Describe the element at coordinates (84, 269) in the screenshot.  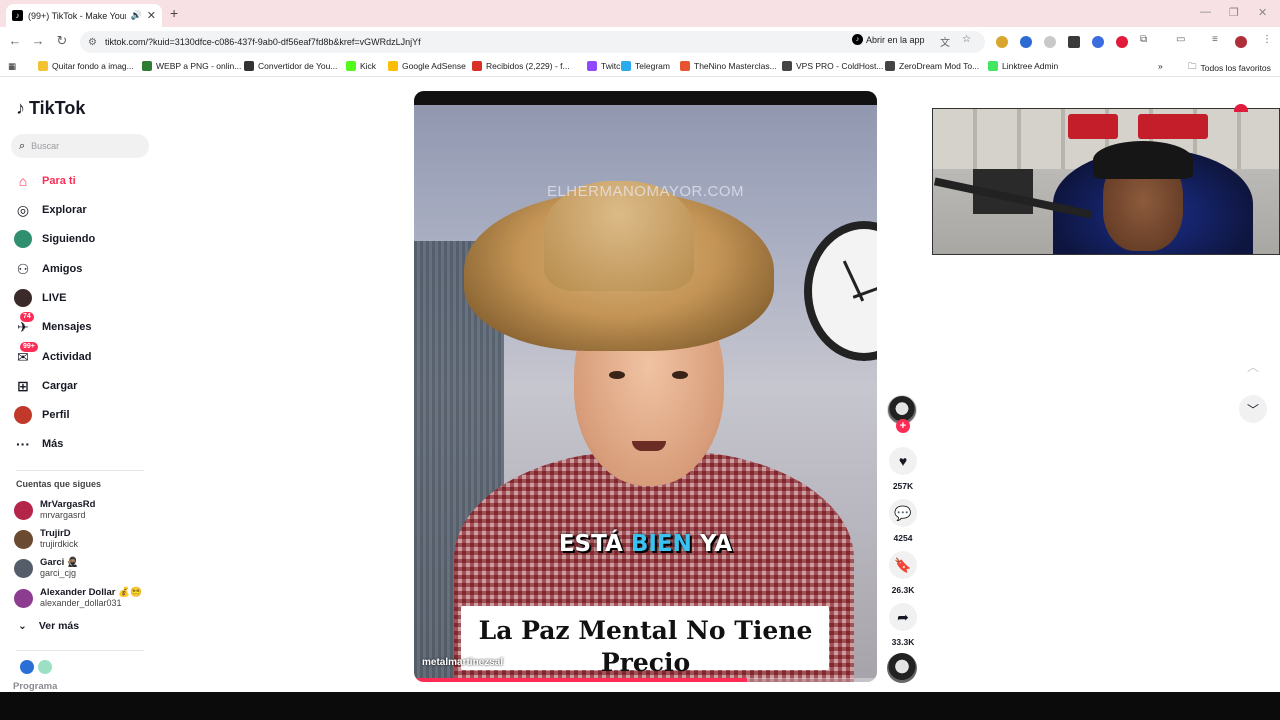
I see `nav-item: ⚇ Amigos` at that location.